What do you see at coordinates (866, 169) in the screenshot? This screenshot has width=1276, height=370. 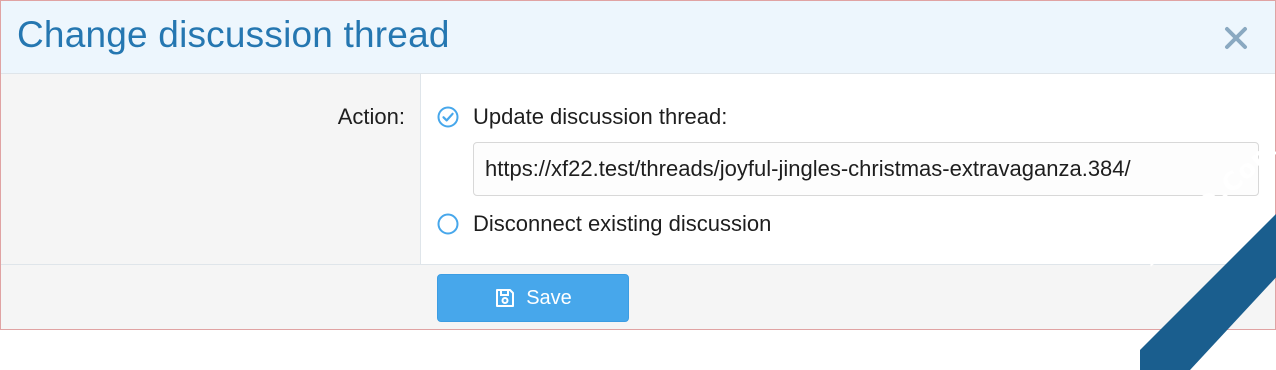 I see `thread-url-input` at bounding box center [866, 169].